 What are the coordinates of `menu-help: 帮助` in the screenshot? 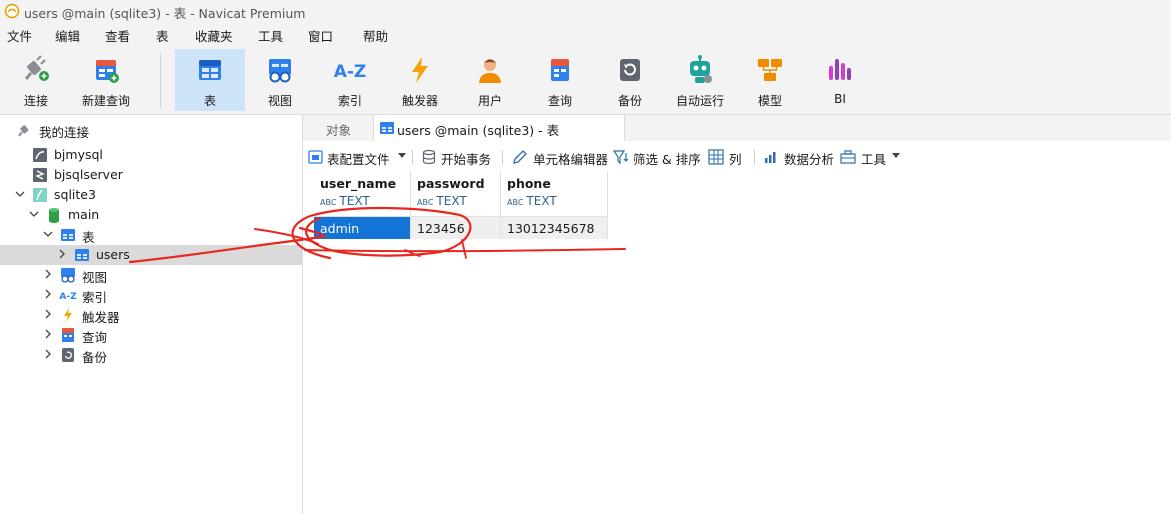 It's located at (375, 35).